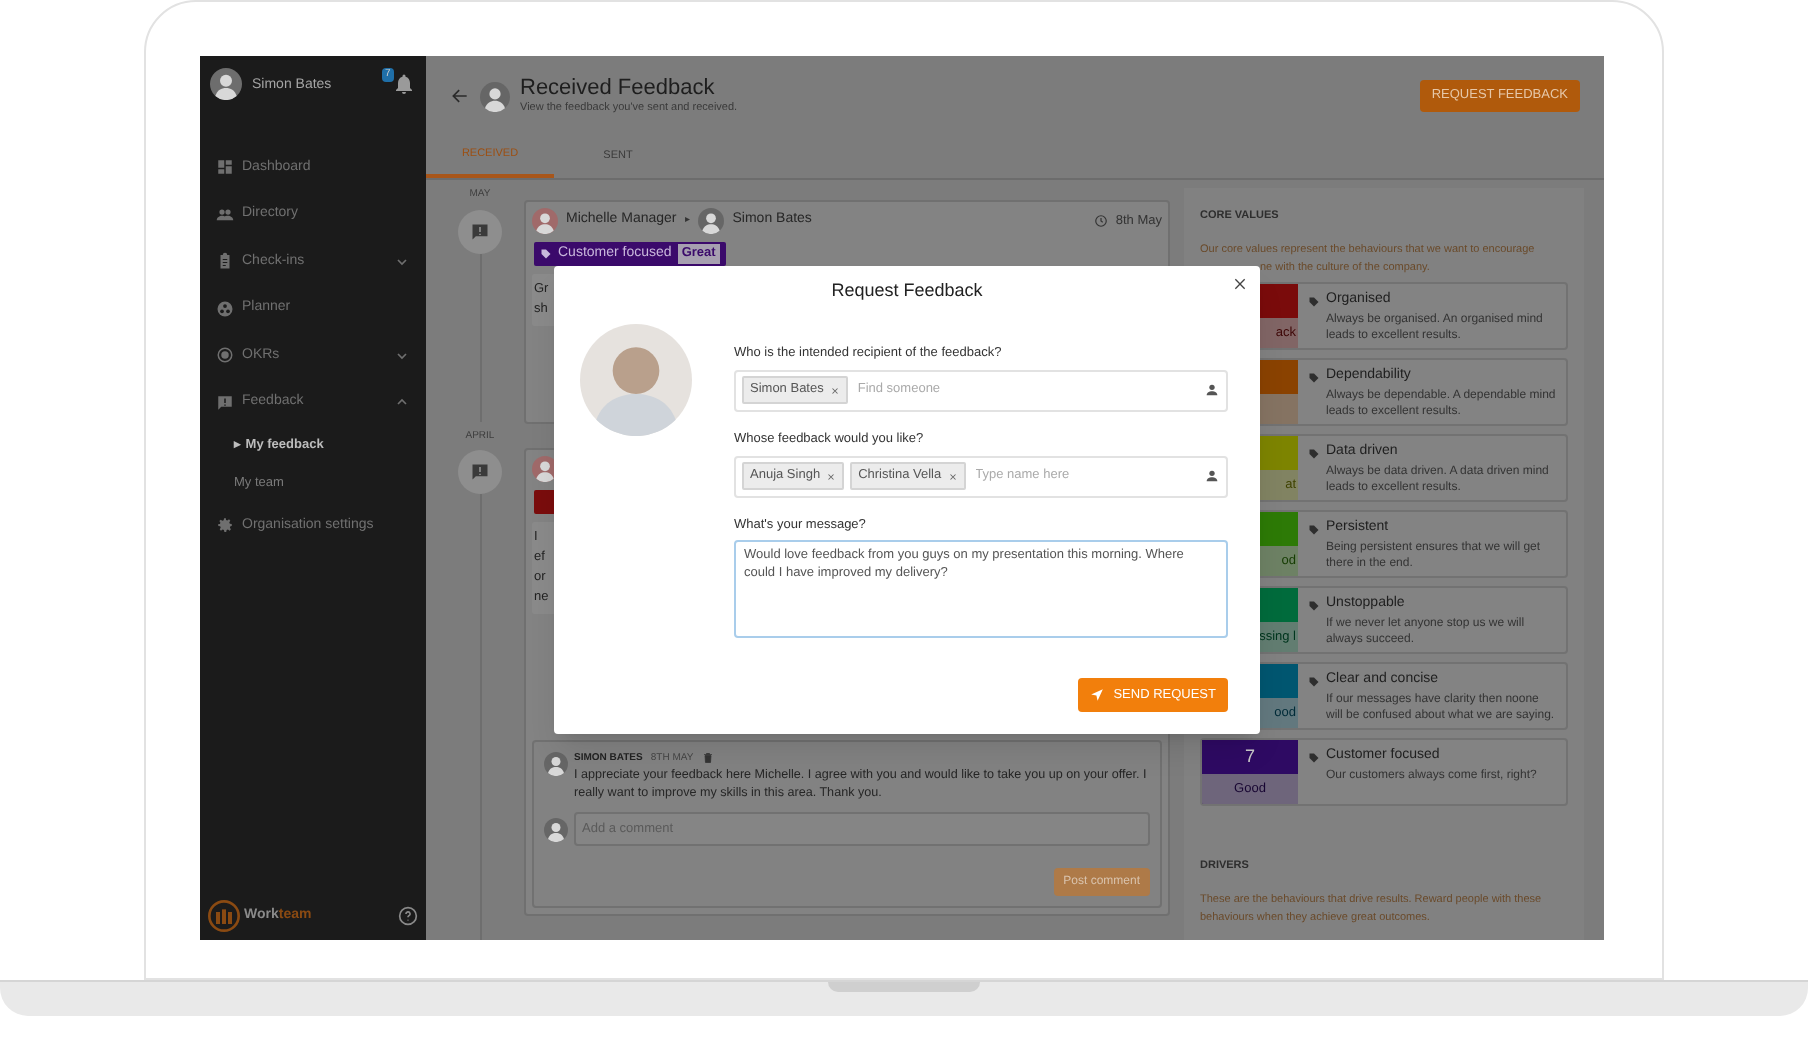 Image resolution: width=1808 pixels, height=1048 pixels. Describe the element at coordinates (1100, 221) in the screenshot. I see `clock-icon` at that location.